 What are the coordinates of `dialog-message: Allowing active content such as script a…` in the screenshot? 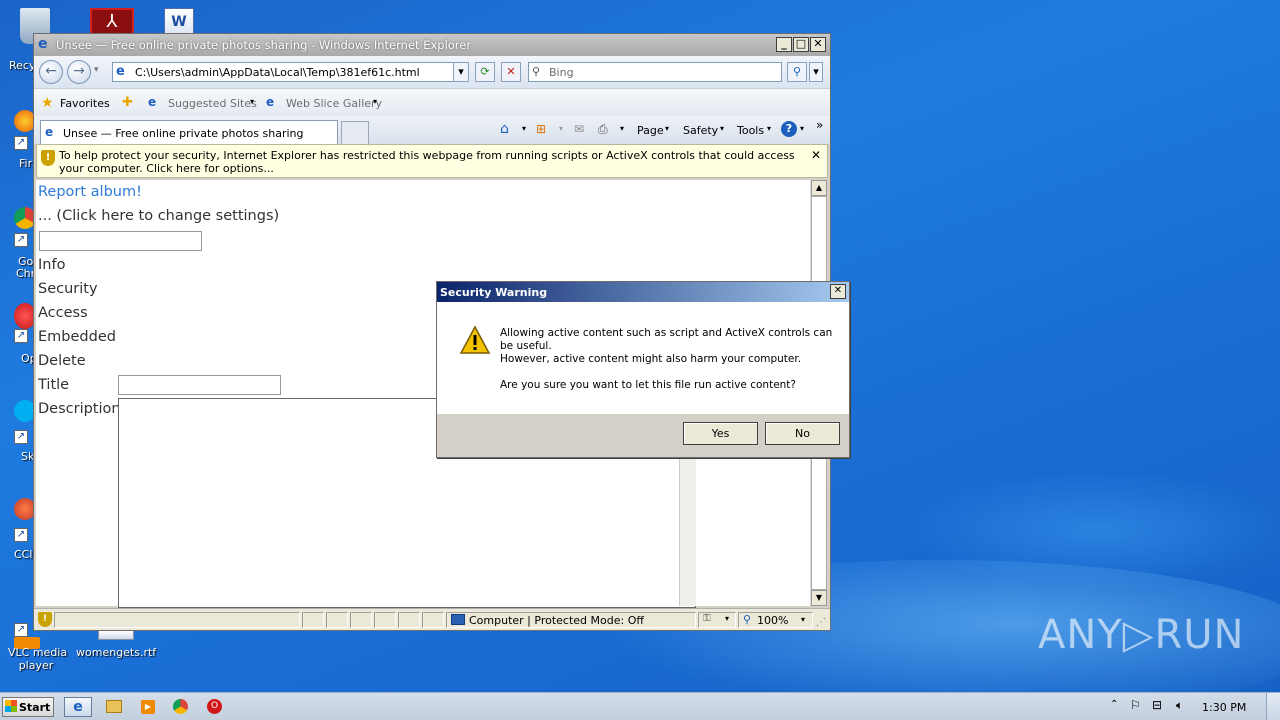 It's located at (667, 359).